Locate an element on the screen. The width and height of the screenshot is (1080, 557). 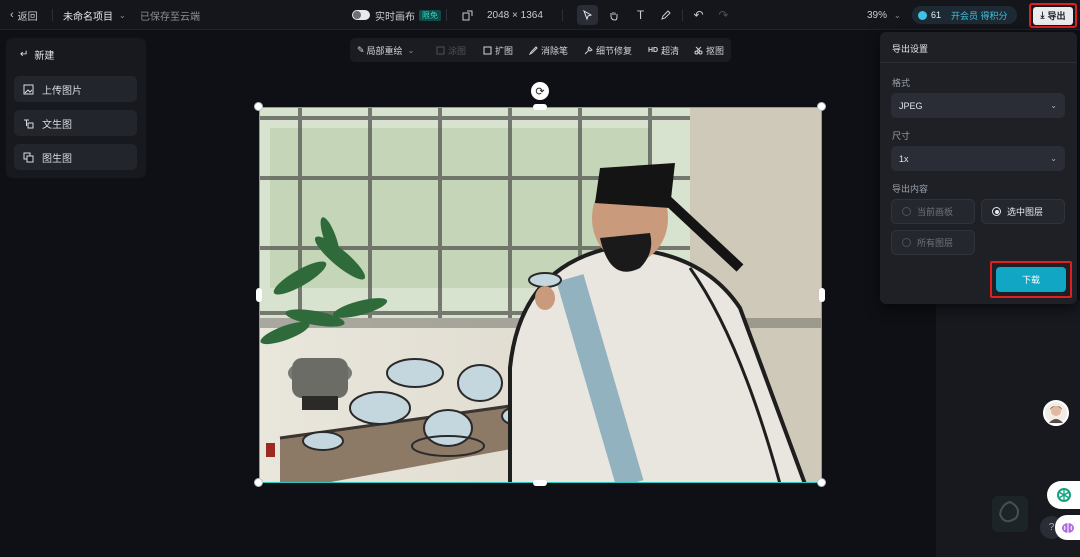
cutout-icon is located at coordinates (698, 50).